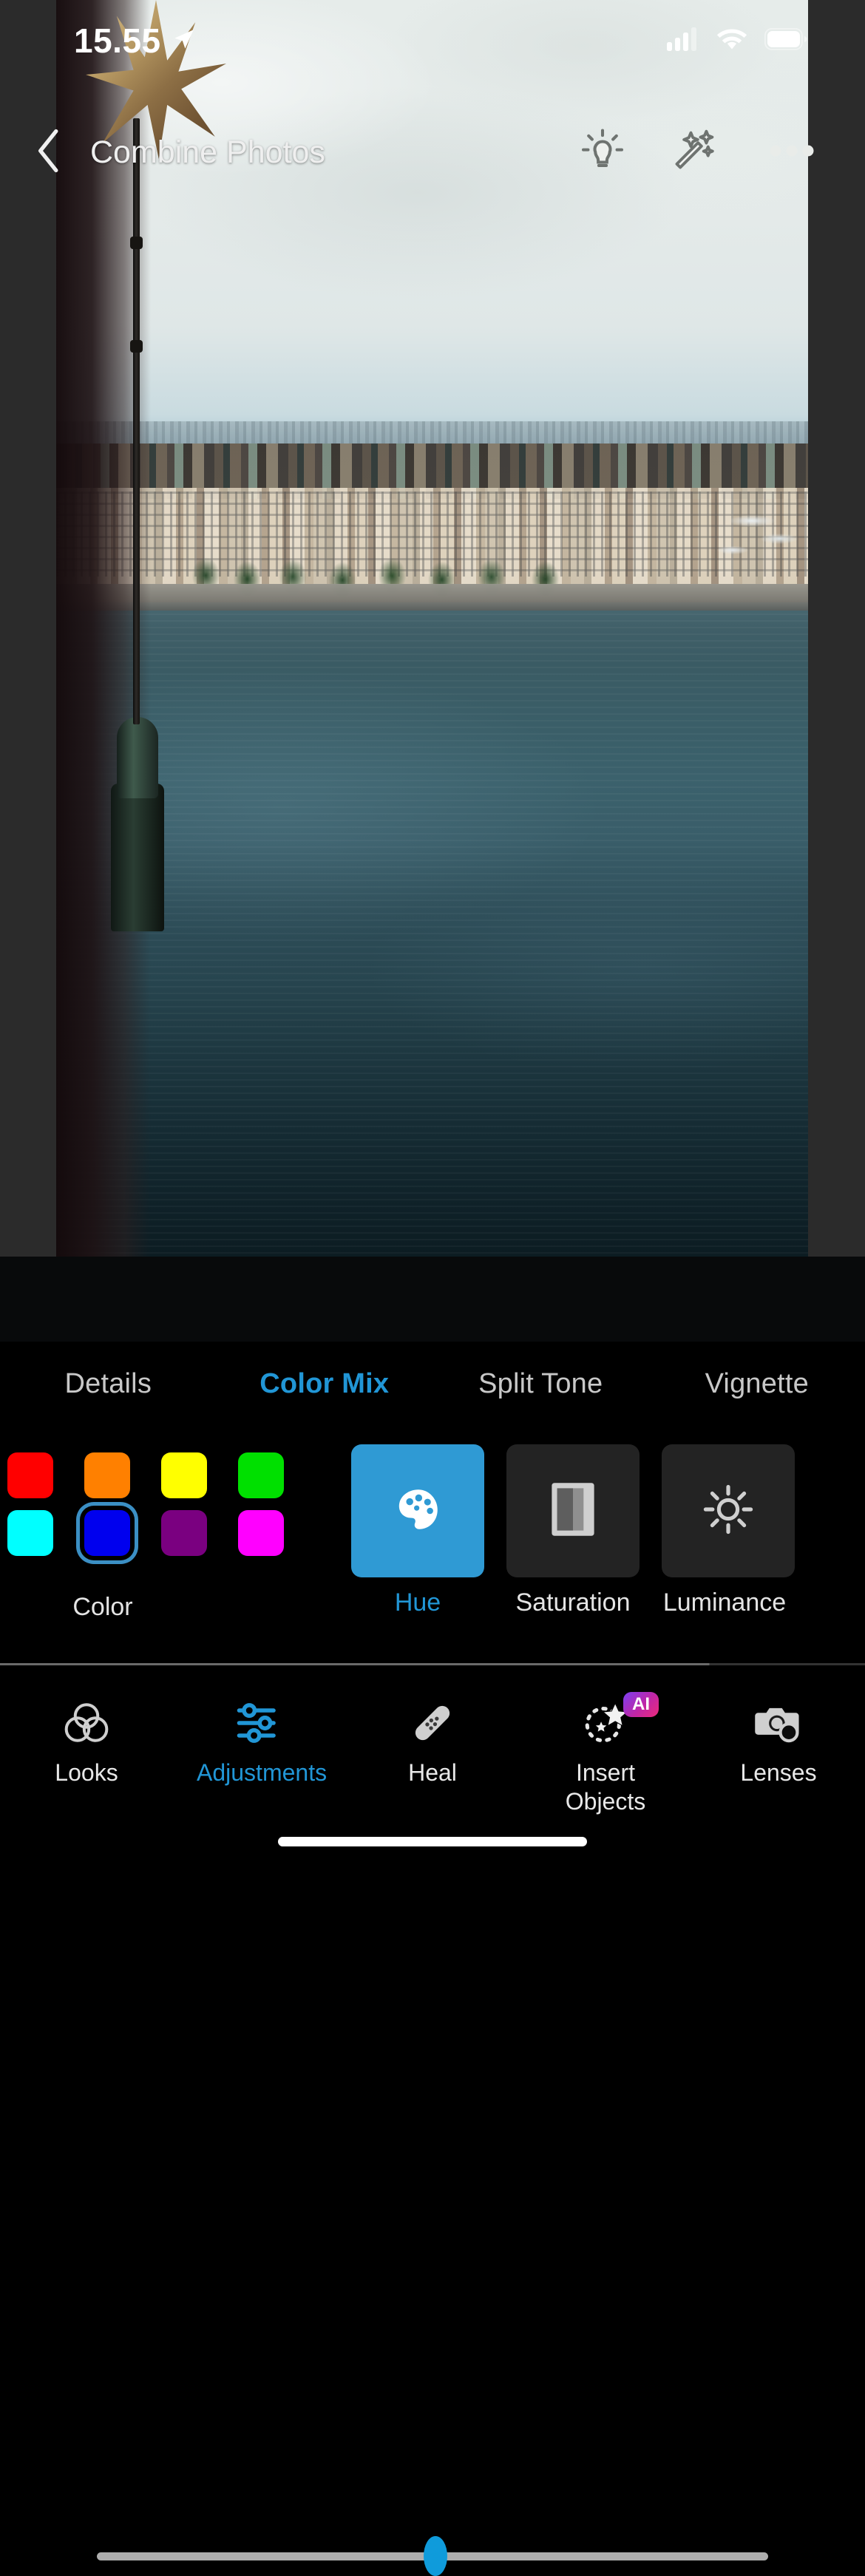 This screenshot has width=865, height=2576. I want to click on color-swatch-grid, so click(170, 1504).